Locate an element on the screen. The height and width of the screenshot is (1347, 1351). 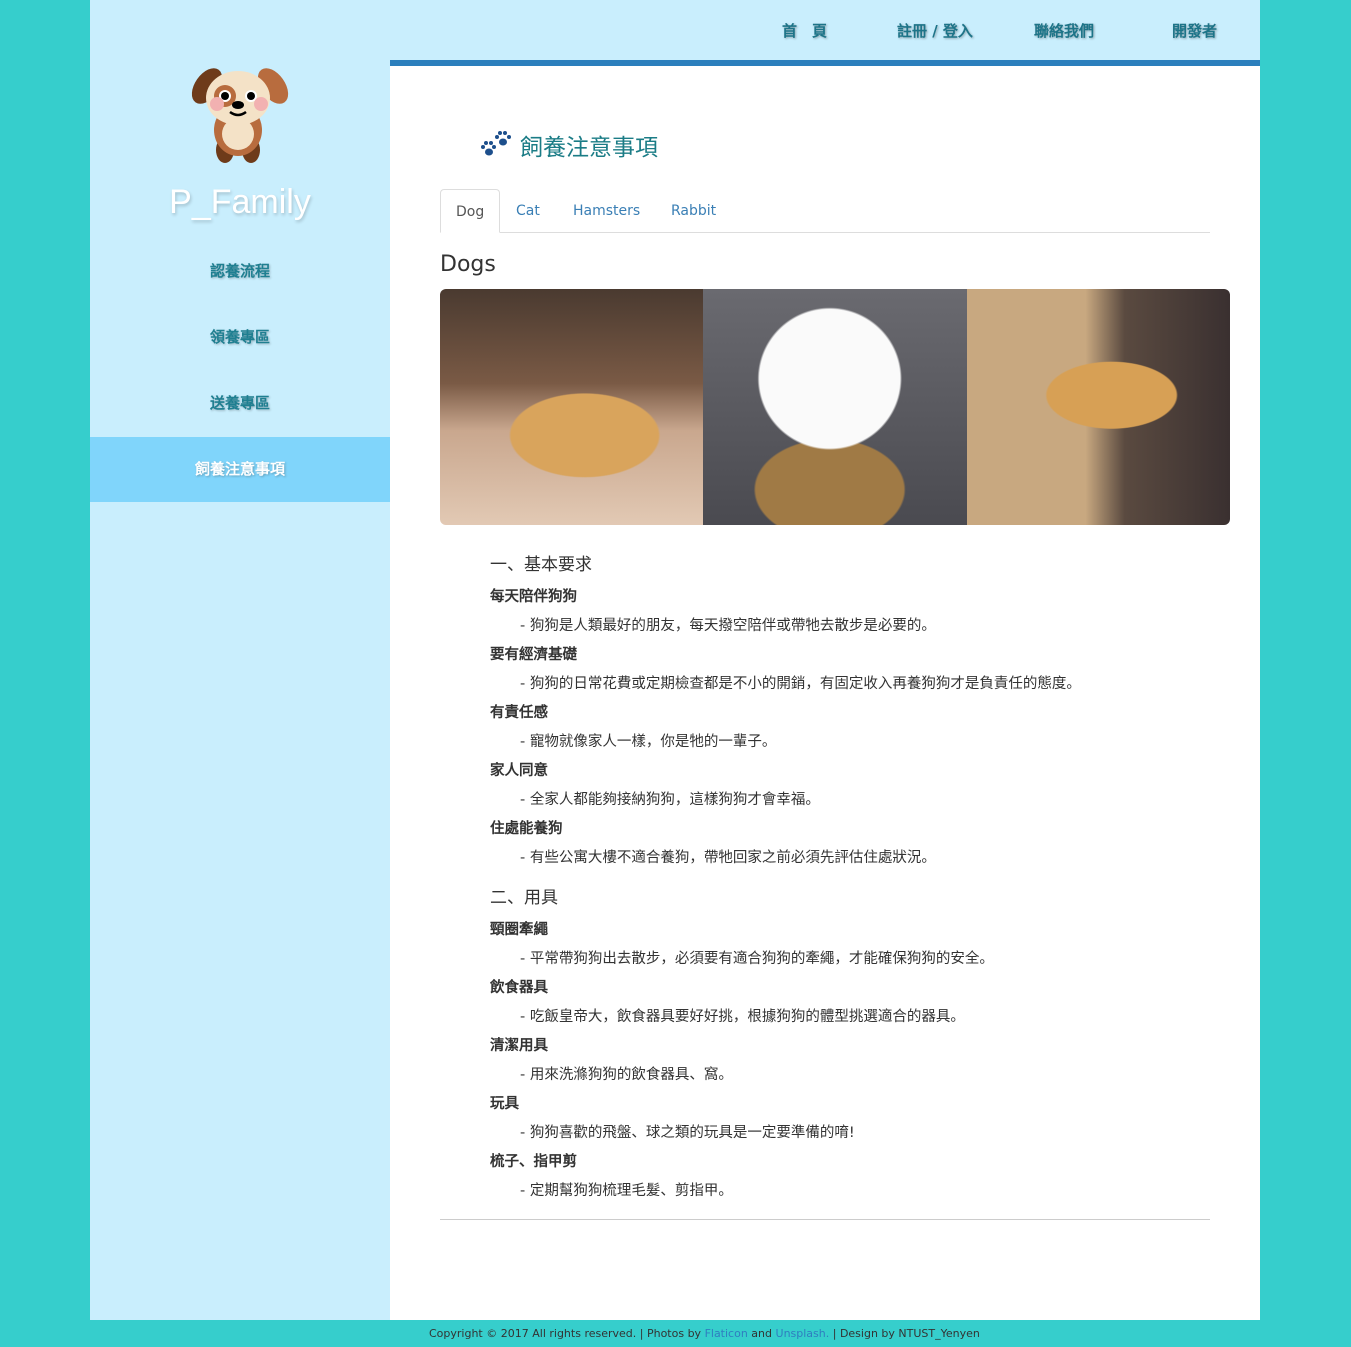
nav-developer: 開發者 is located at coordinates (1194, 30).